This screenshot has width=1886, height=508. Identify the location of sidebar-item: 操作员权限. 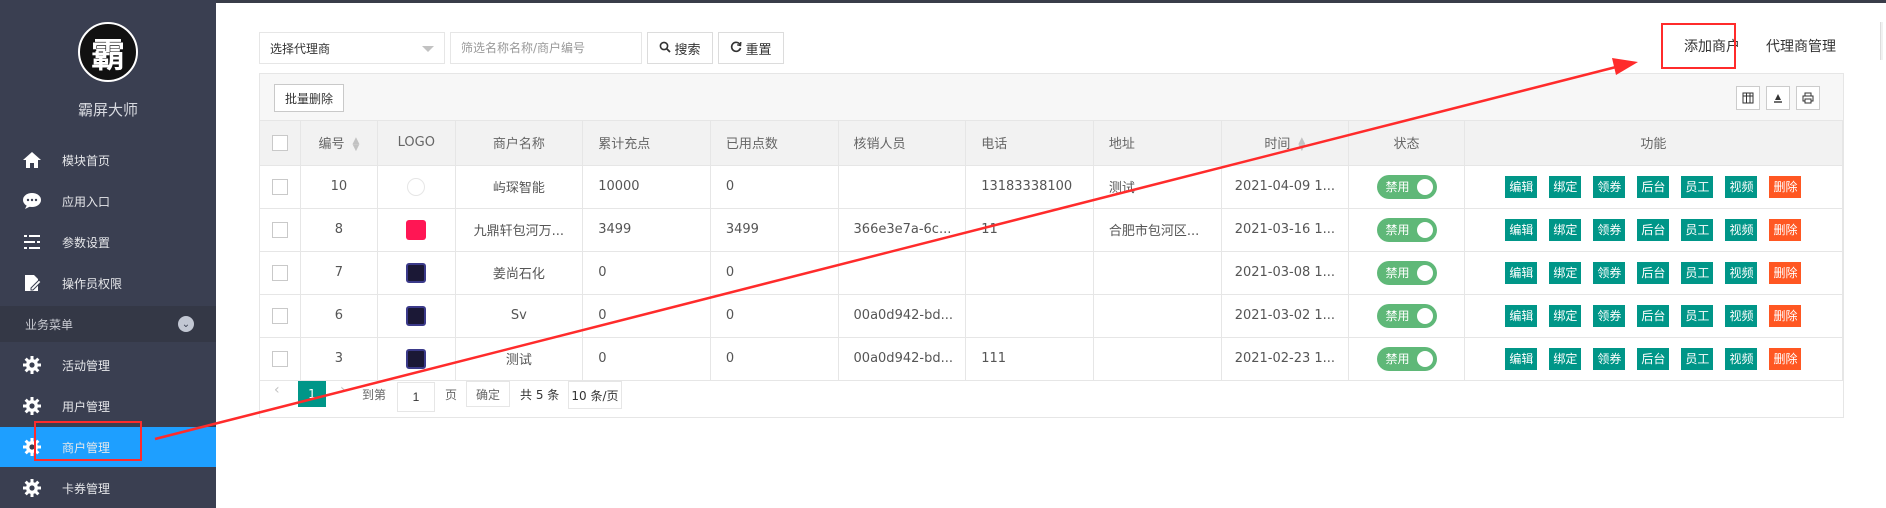
(108, 283).